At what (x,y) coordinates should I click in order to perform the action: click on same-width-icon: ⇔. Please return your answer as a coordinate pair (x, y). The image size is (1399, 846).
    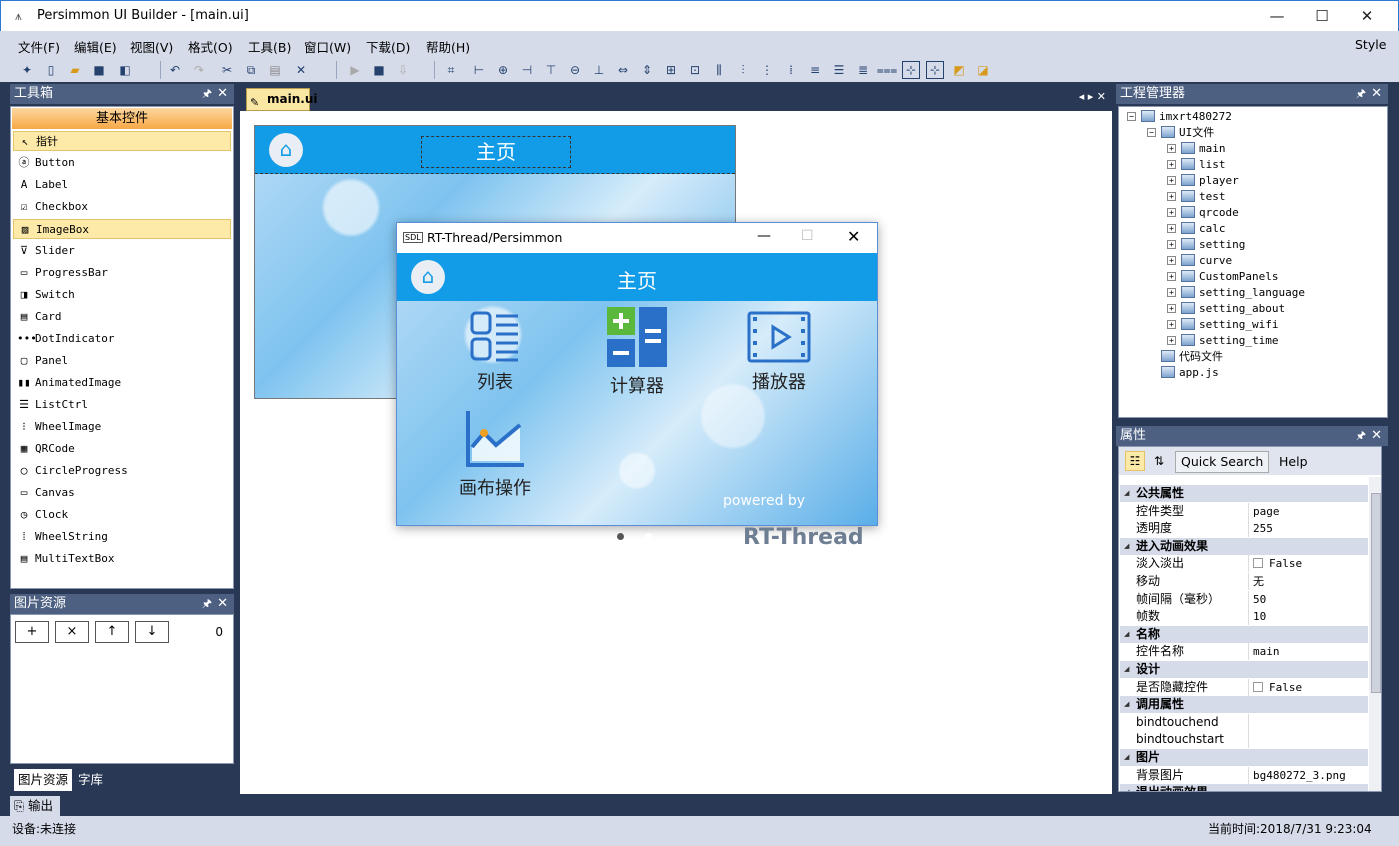
    Looking at the image, I should click on (623, 70).